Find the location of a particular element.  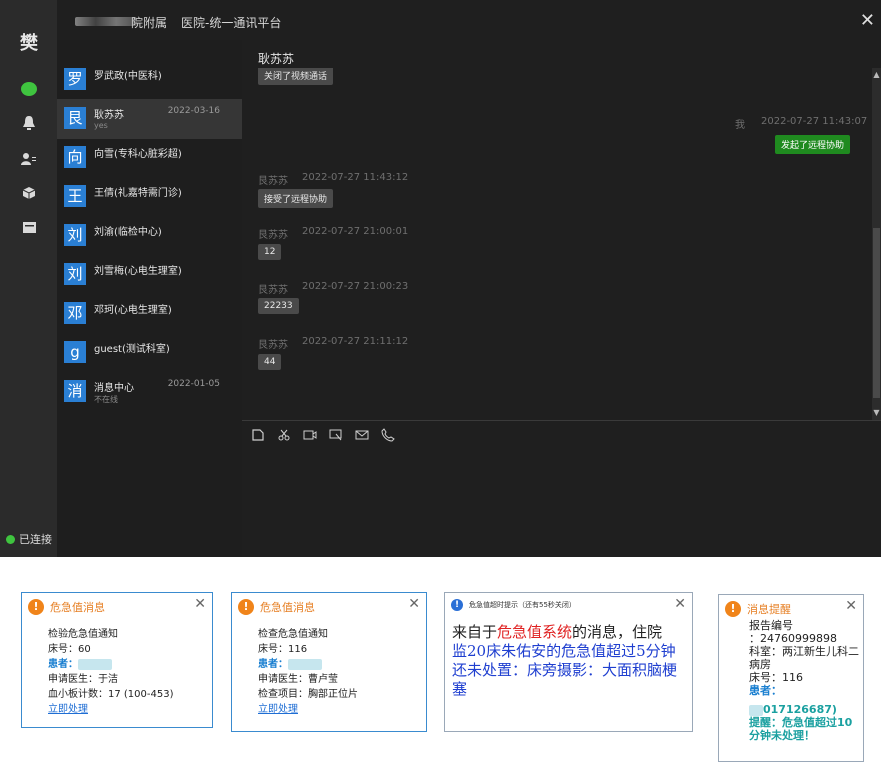

patient-row: 患者： is located at coordinates (111, 664).